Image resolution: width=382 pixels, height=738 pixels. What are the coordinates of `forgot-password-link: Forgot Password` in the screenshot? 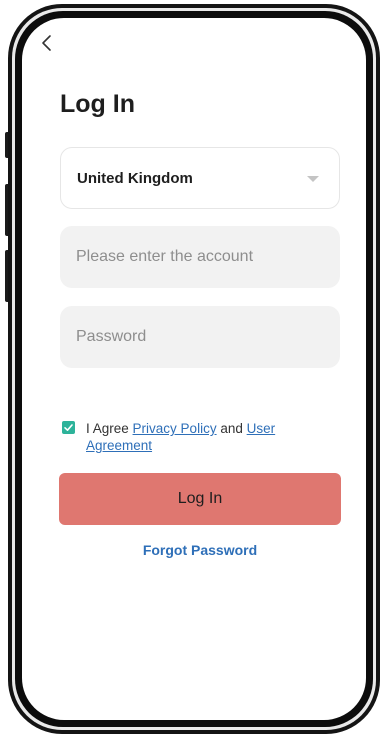 It's located at (200, 550).